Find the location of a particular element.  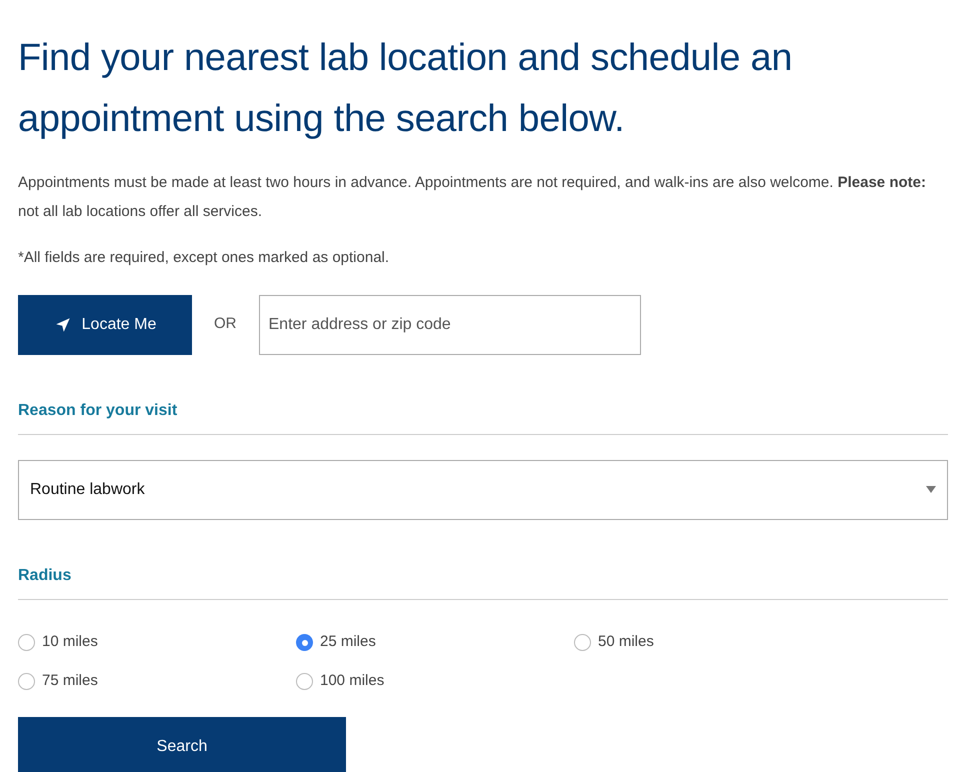

page-heading: Find your nearest lab location and schedule an appointment using the search below. is located at coordinates (406, 89).